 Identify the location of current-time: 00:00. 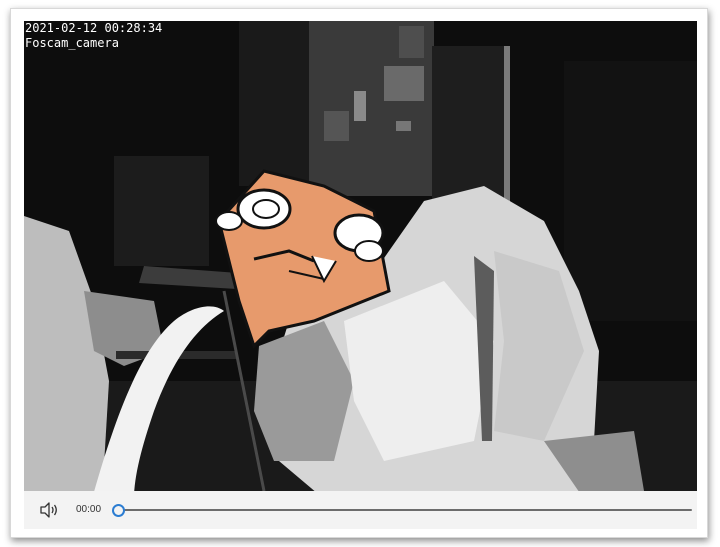
(89, 509).